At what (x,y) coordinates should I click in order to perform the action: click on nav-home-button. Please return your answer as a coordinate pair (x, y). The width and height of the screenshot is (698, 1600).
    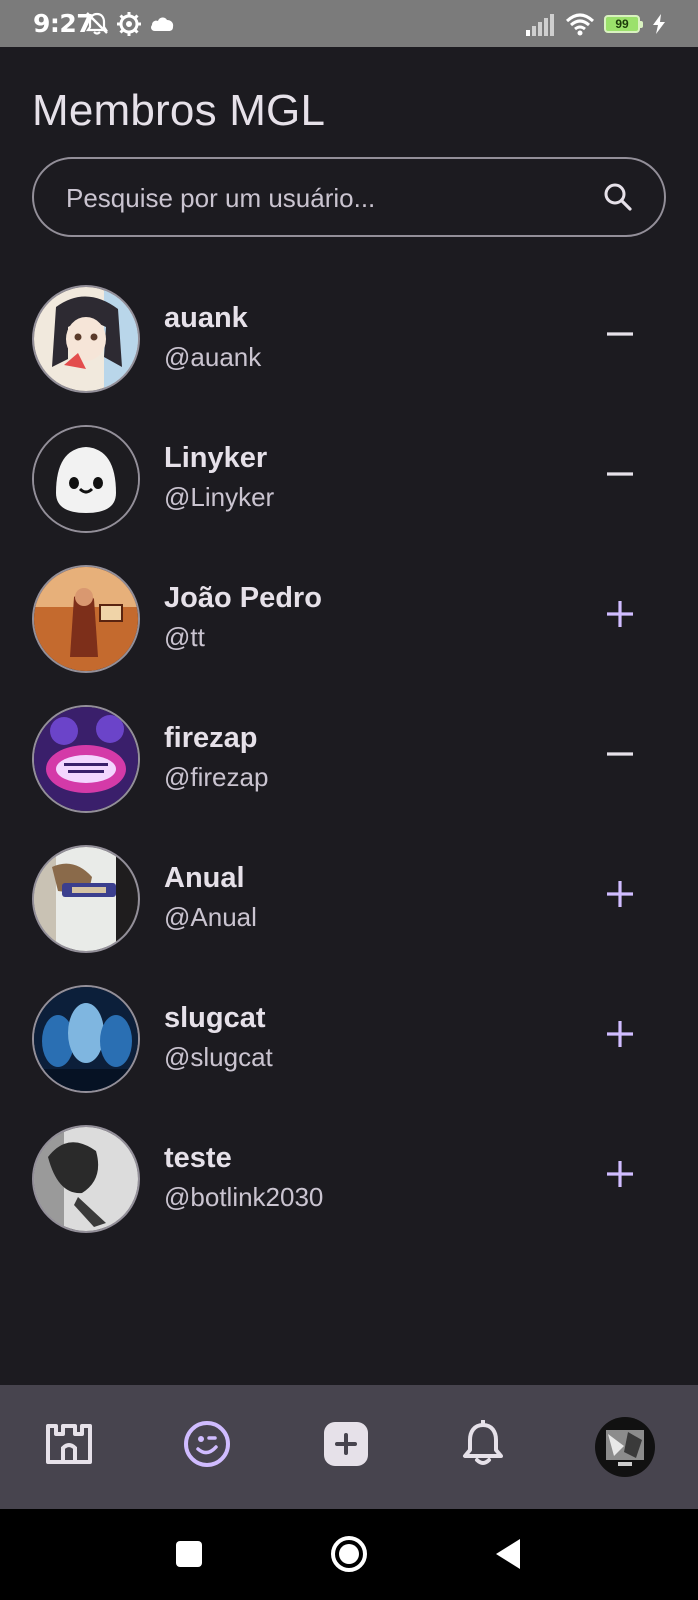
    Looking at the image, I should click on (69, 1444).